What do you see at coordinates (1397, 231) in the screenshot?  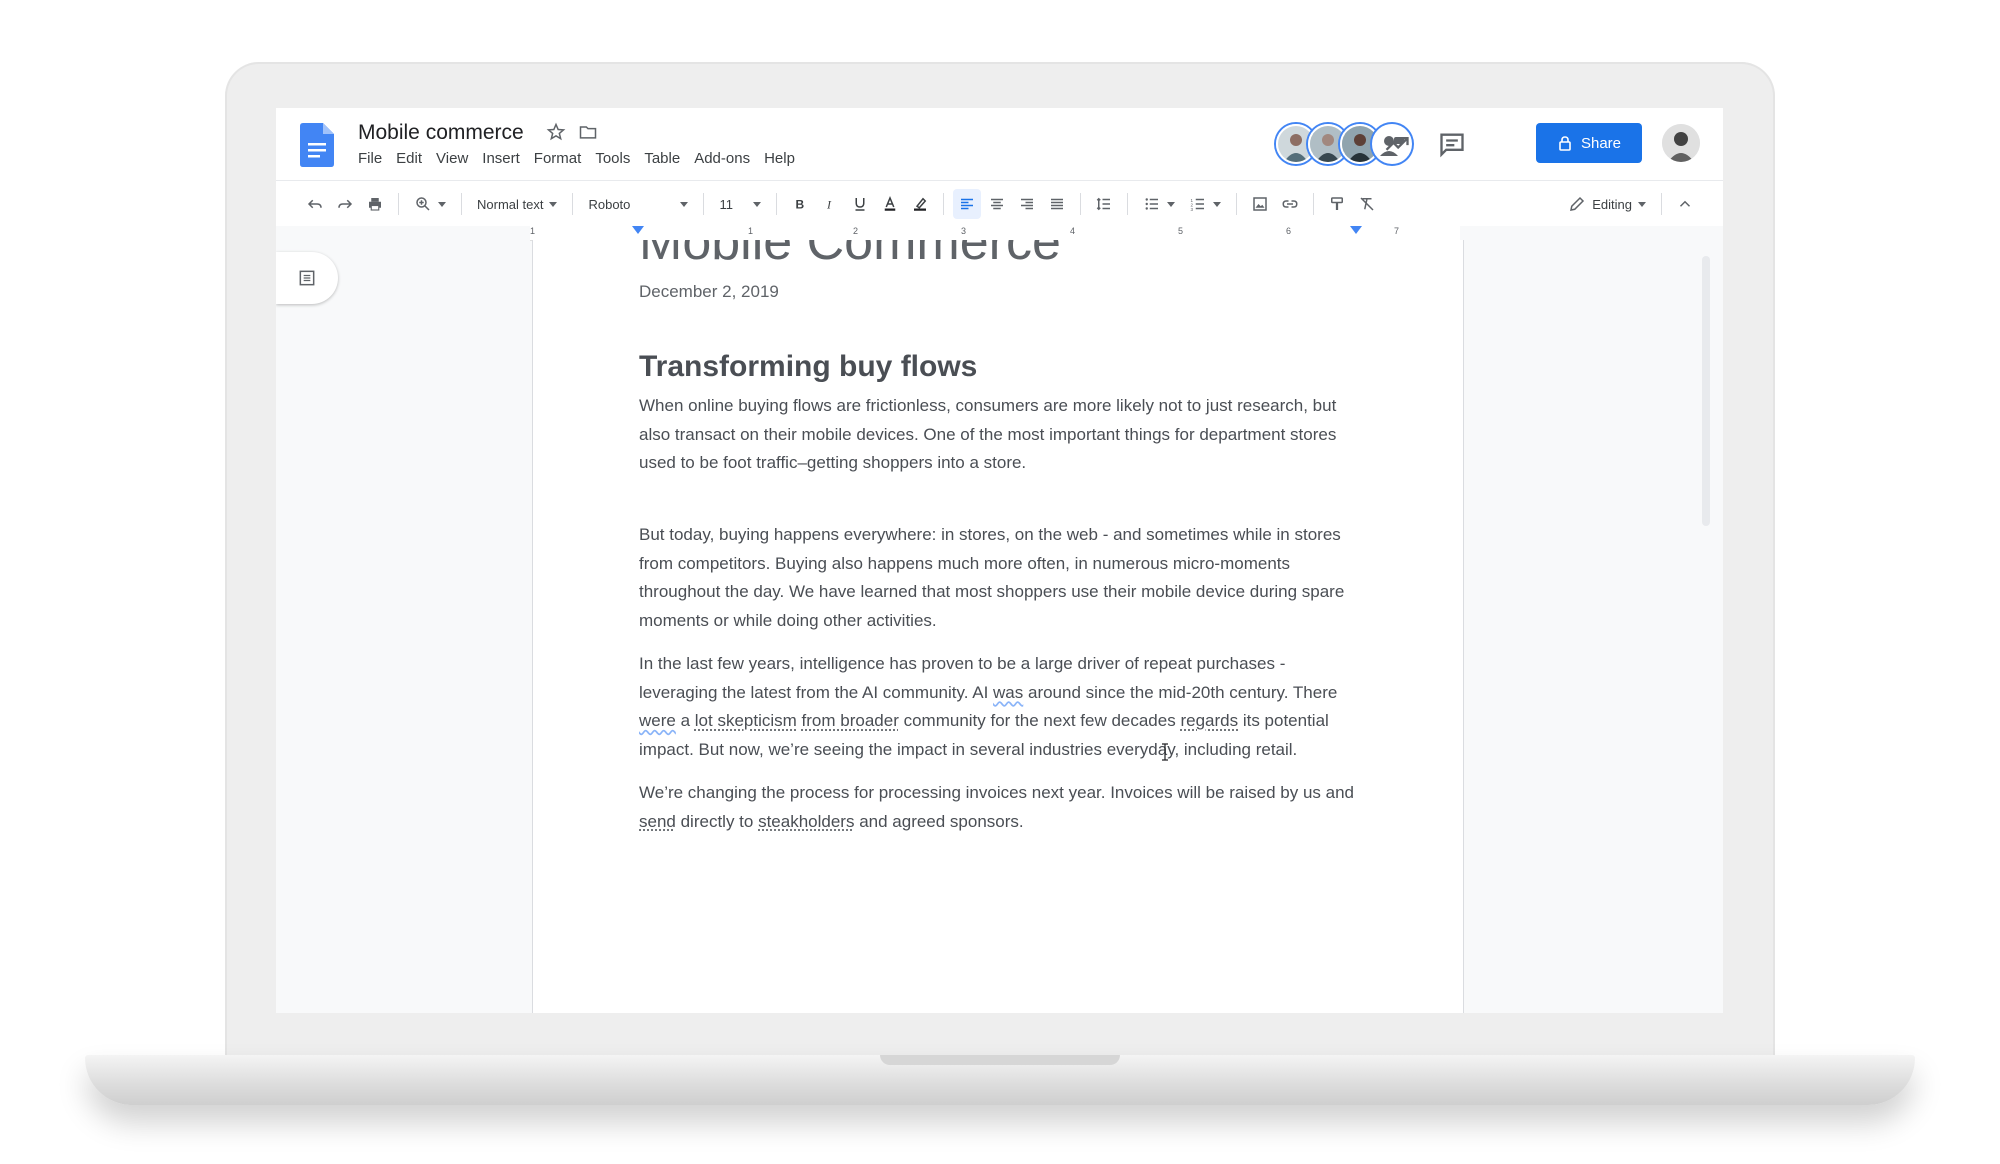 I see `ruler-number: 7` at bounding box center [1397, 231].